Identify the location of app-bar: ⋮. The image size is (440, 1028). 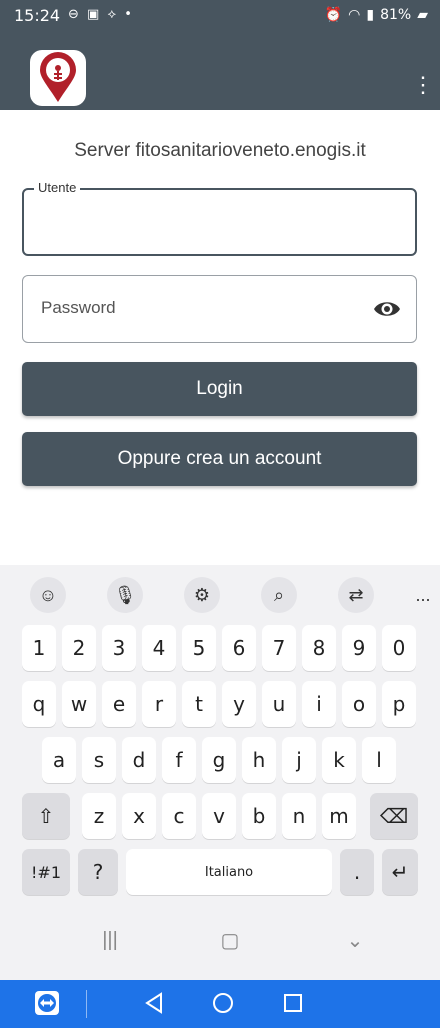
(220, 70).